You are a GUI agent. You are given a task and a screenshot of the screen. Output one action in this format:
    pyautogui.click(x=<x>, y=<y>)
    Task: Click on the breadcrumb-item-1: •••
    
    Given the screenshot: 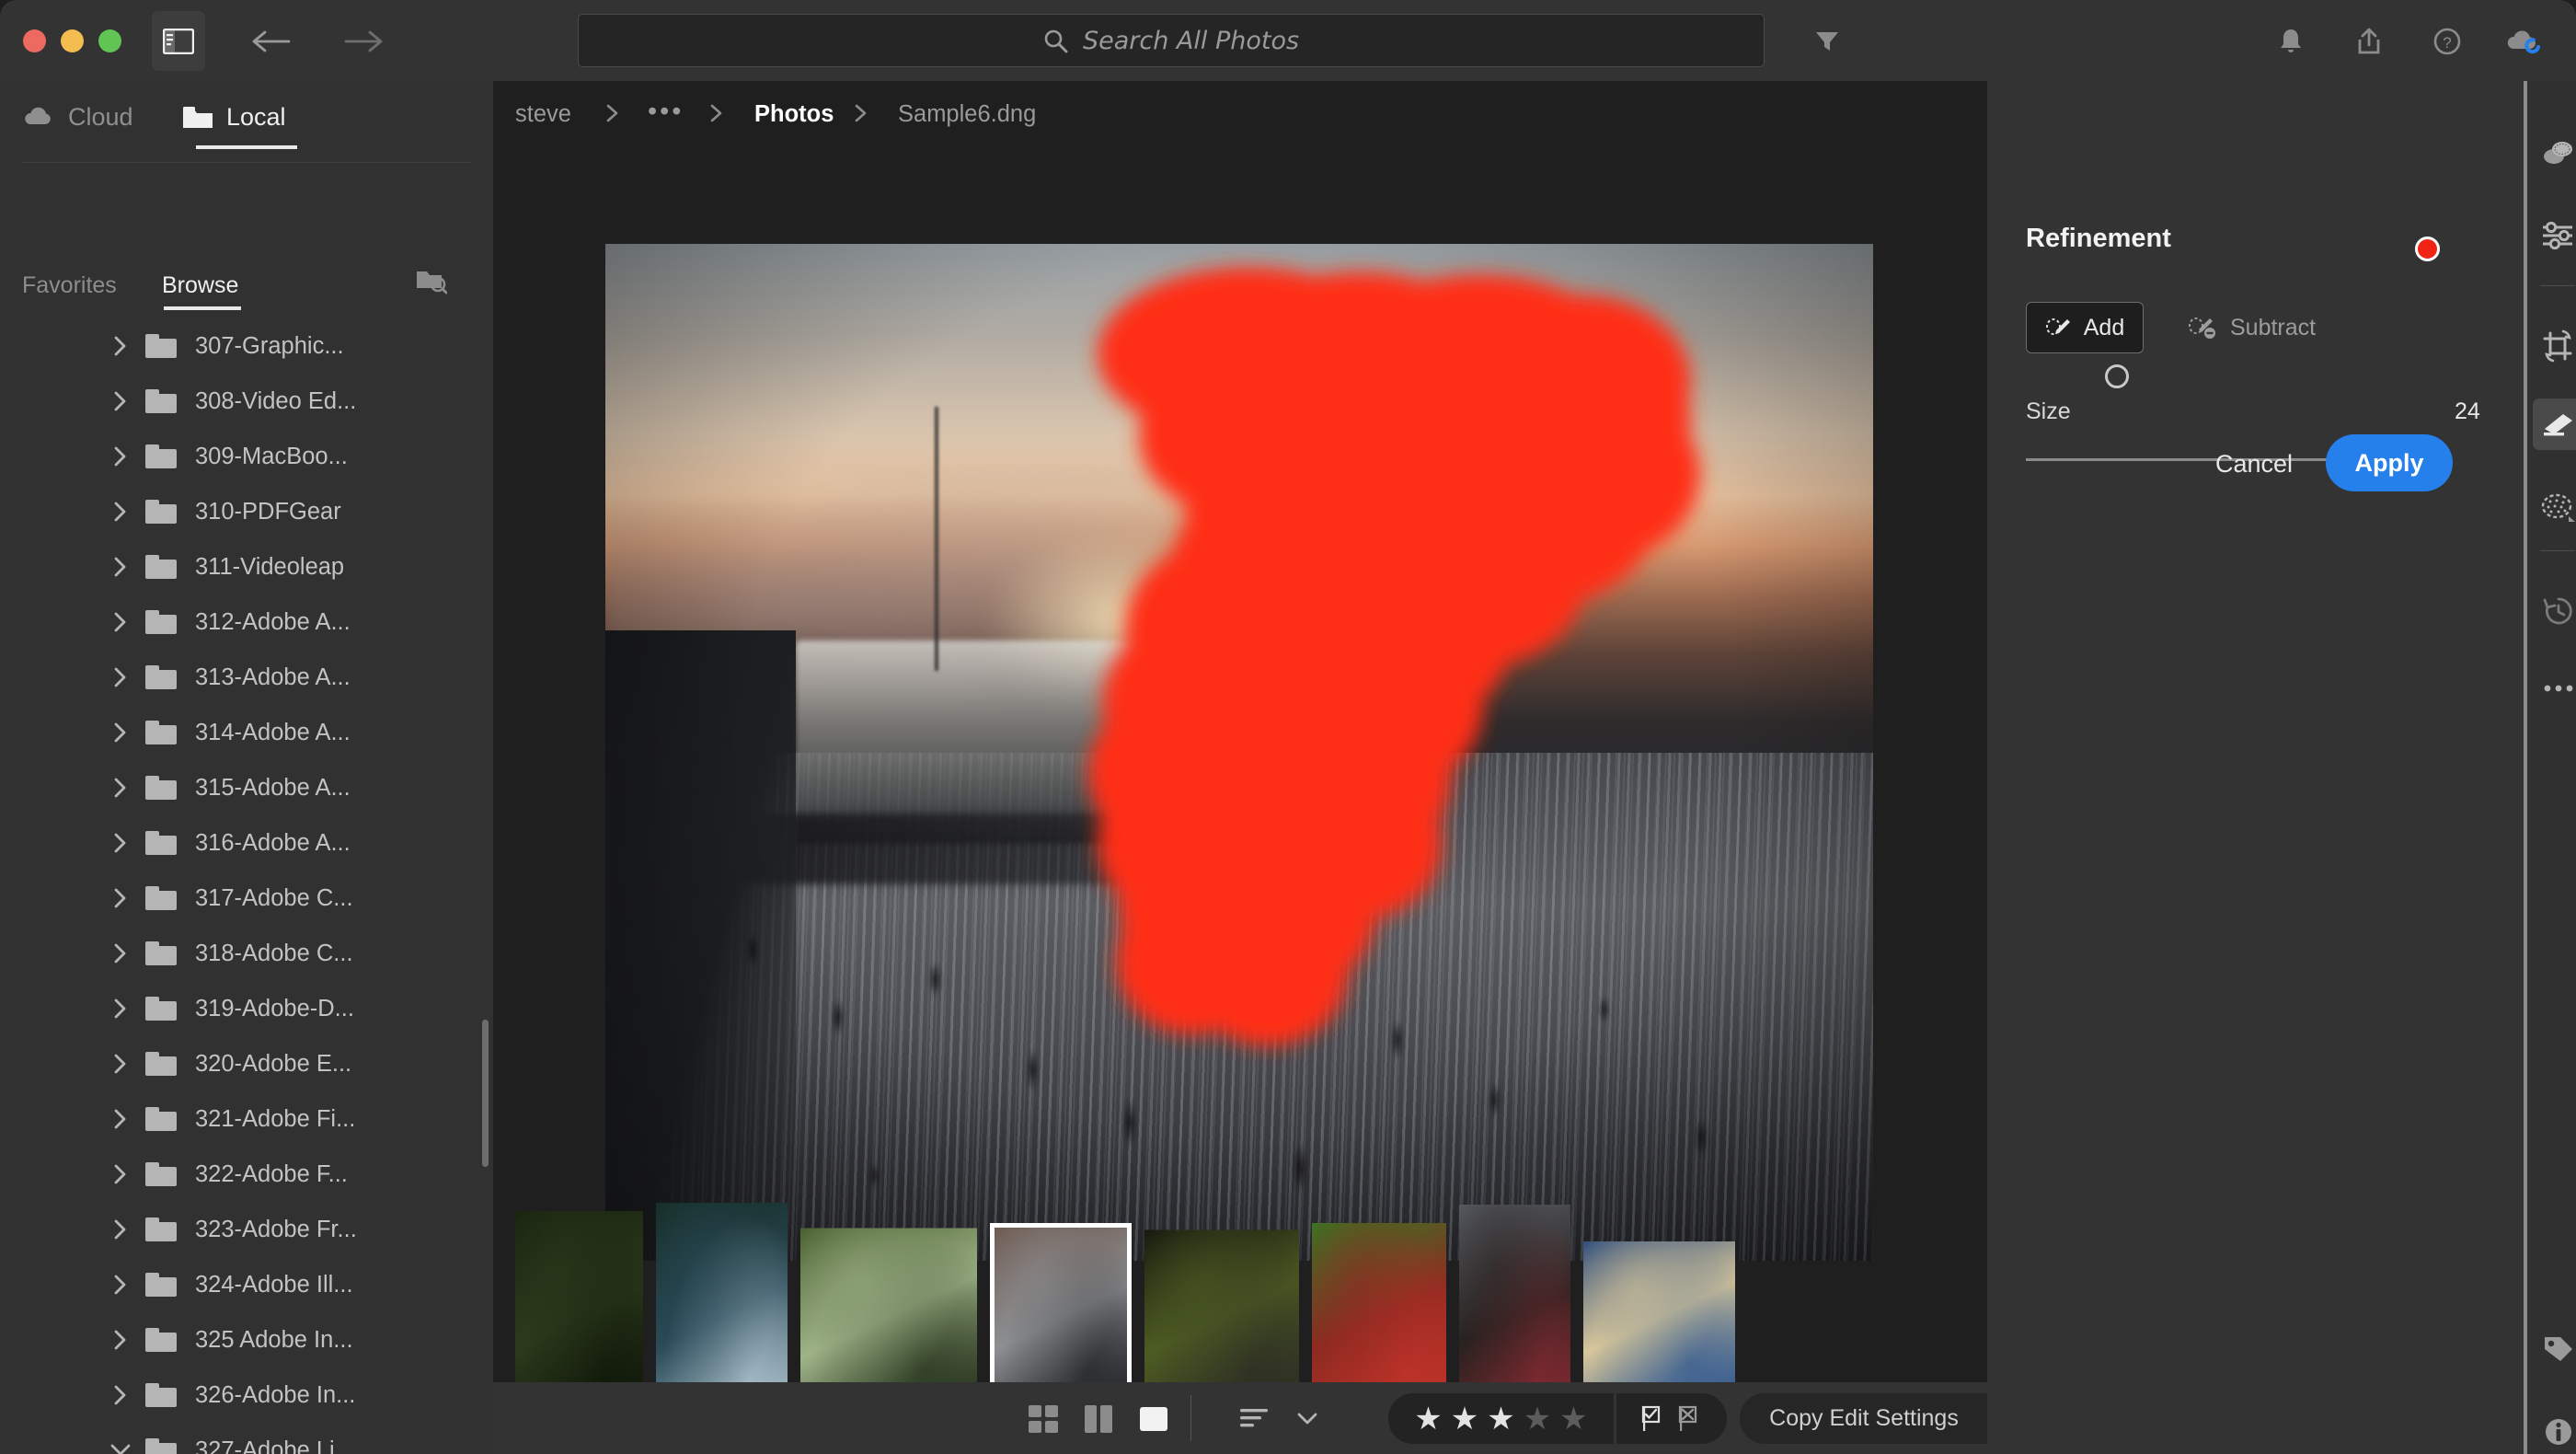 What is the action you would take?
    pyautogui.click(x=666, y=112)
    